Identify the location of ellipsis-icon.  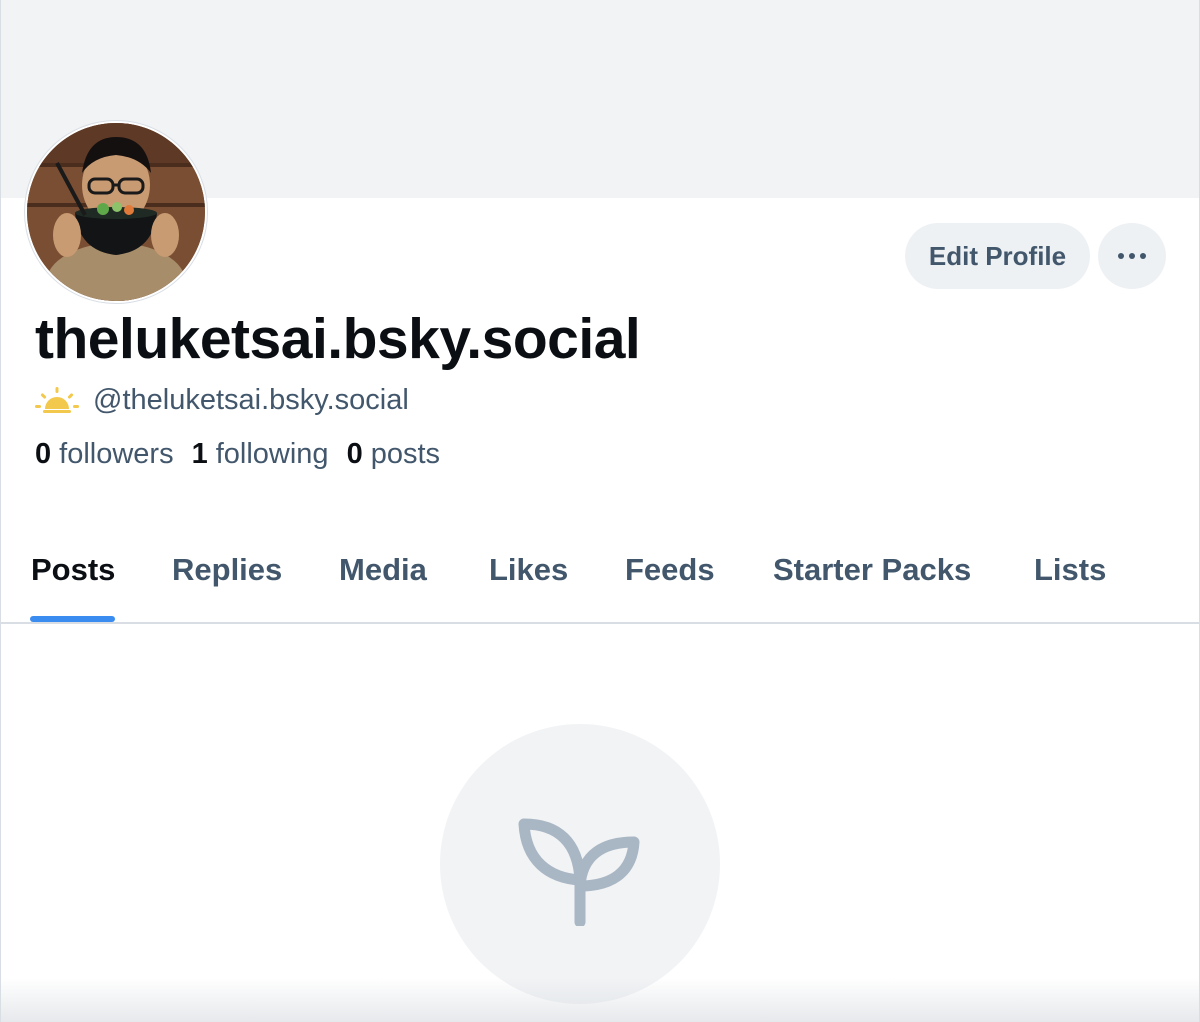
(1132, 256).